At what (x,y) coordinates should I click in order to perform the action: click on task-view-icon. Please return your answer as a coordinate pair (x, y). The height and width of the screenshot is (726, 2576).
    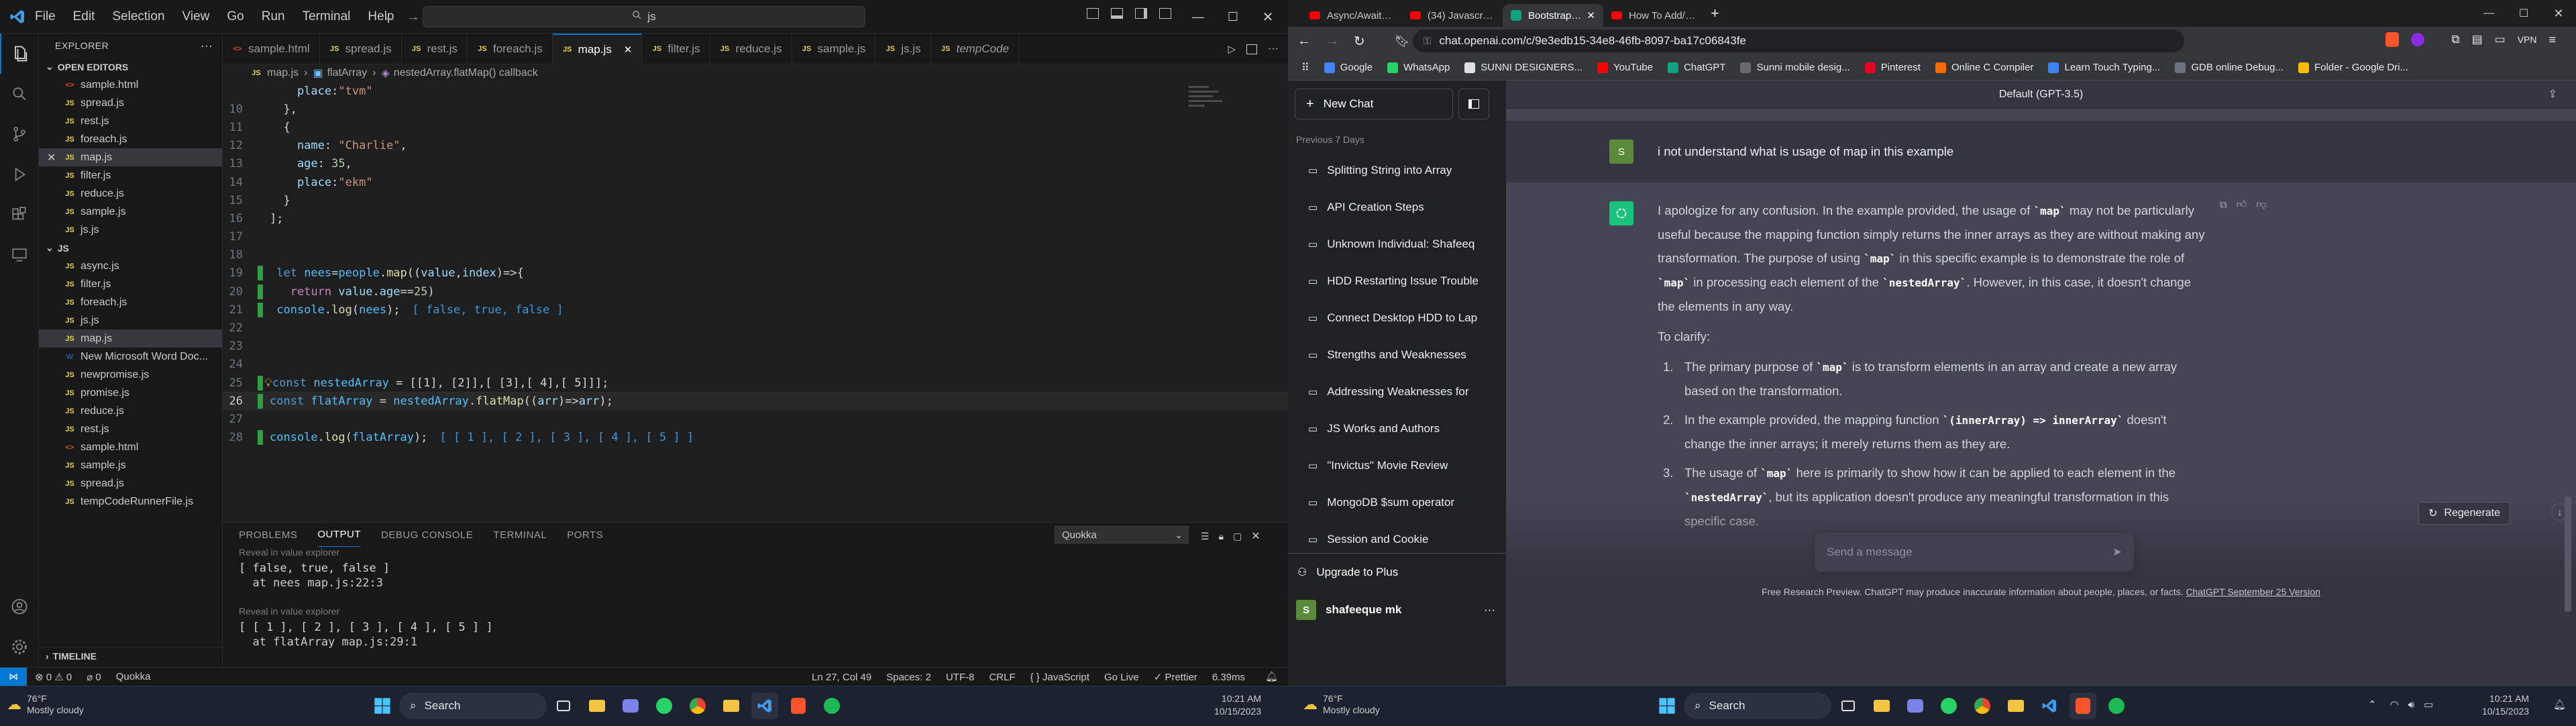
    Looking at the image, I should click on (563, 705).